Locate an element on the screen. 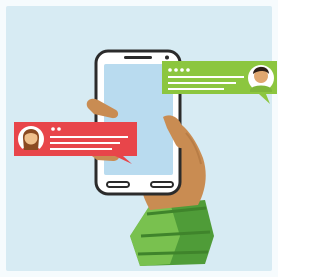 The width and height of the screenshot is (320, 277). phone-button-left is located at coordinates (118, 184).